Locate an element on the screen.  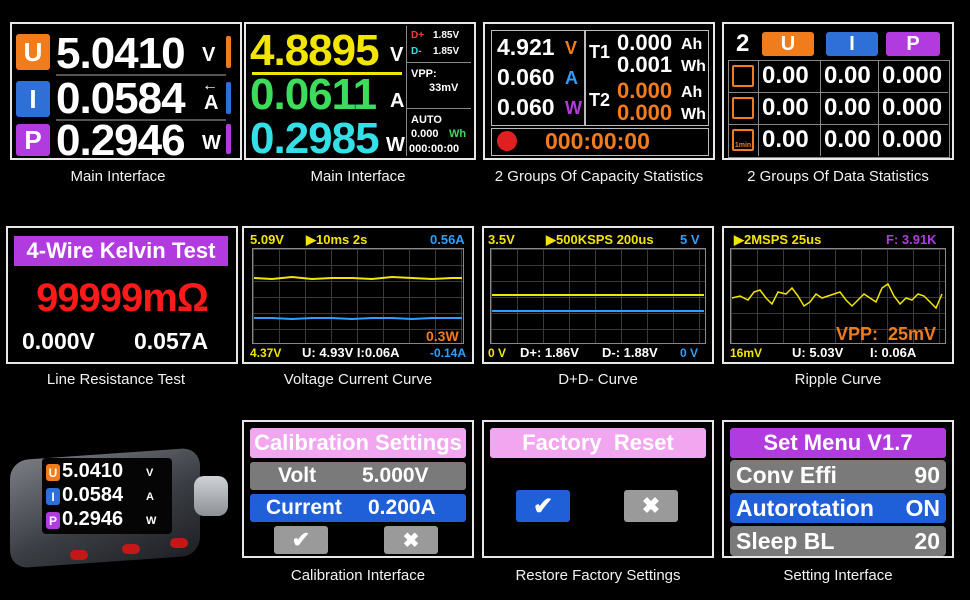
factory-reset-title: Factory Reset is located at coordinates (598, 443).